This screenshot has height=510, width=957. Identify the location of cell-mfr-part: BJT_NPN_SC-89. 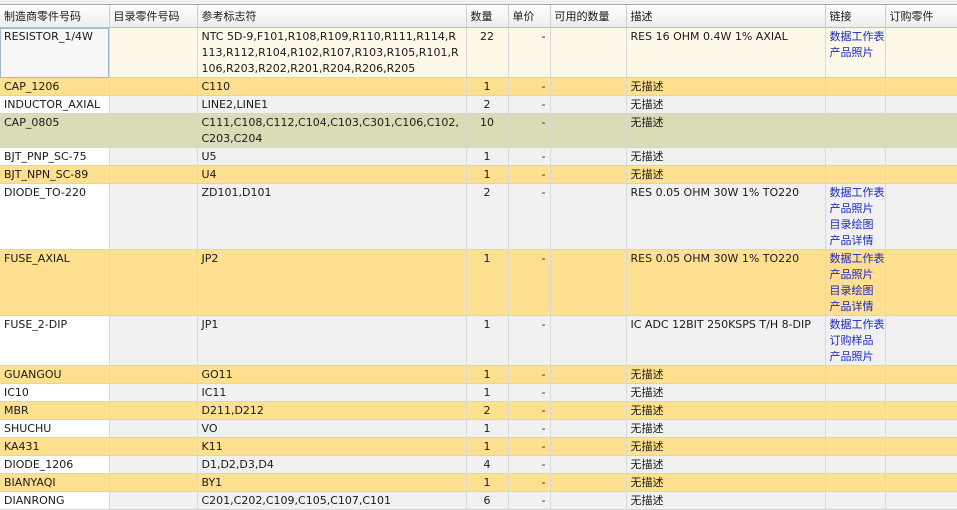
(55, 174).